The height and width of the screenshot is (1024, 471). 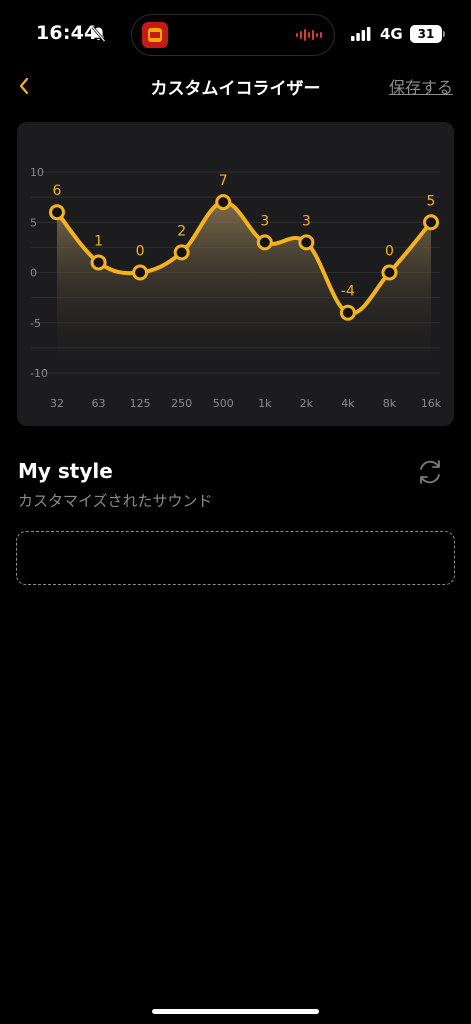 What do you see at coordinates (390, 403) in the screenshot?
I see `x-tick-label: 8k` at bounding box center [390, 403].